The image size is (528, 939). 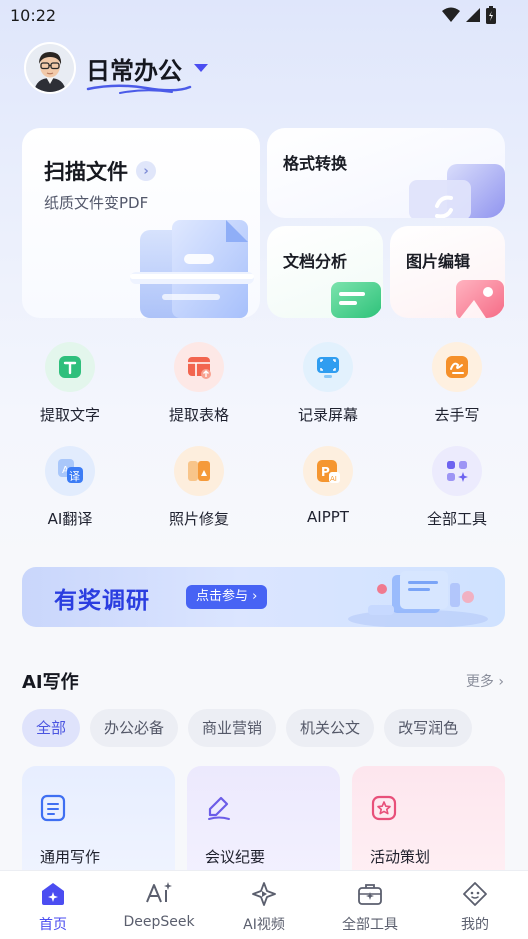 What do you see at coordinates (159, 894) in the screenshot?
I see `ai-text-icon` at bounding box center [159, 894].